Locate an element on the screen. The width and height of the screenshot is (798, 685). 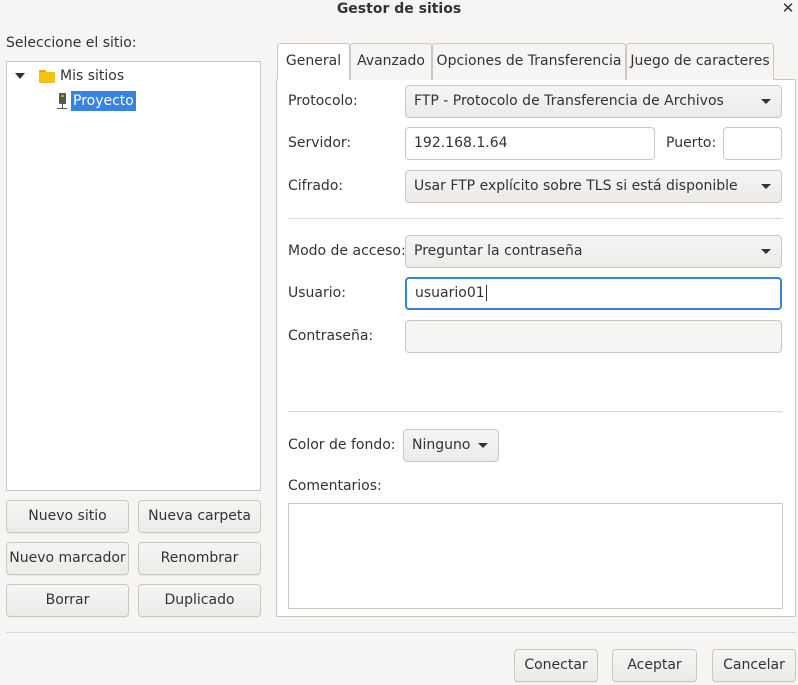
window-title: Gestor de sitios is located at coordinates (399, 9).